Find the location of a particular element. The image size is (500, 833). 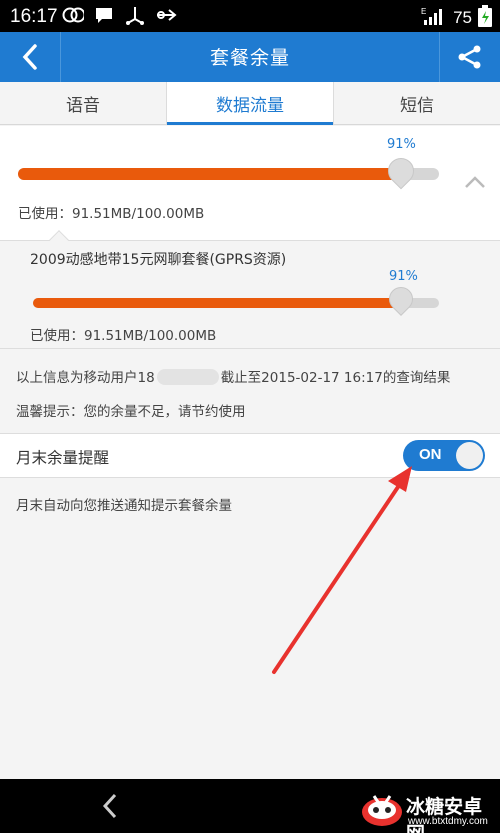

share-icon is located at coordinates (469, 57).